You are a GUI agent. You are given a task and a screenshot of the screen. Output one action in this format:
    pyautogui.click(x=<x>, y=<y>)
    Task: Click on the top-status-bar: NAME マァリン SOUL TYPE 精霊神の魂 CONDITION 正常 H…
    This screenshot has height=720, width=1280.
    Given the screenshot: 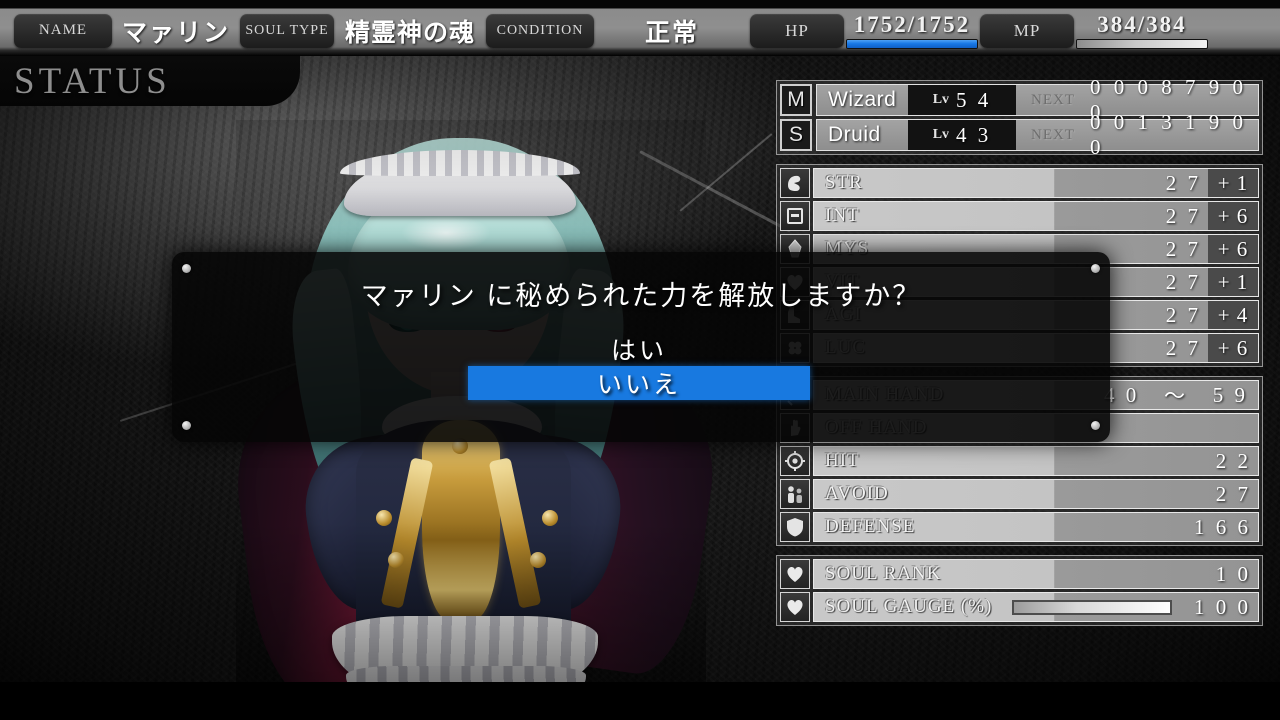 What is the action you would take?
    pyautogui.click(x=640, y=28)
    